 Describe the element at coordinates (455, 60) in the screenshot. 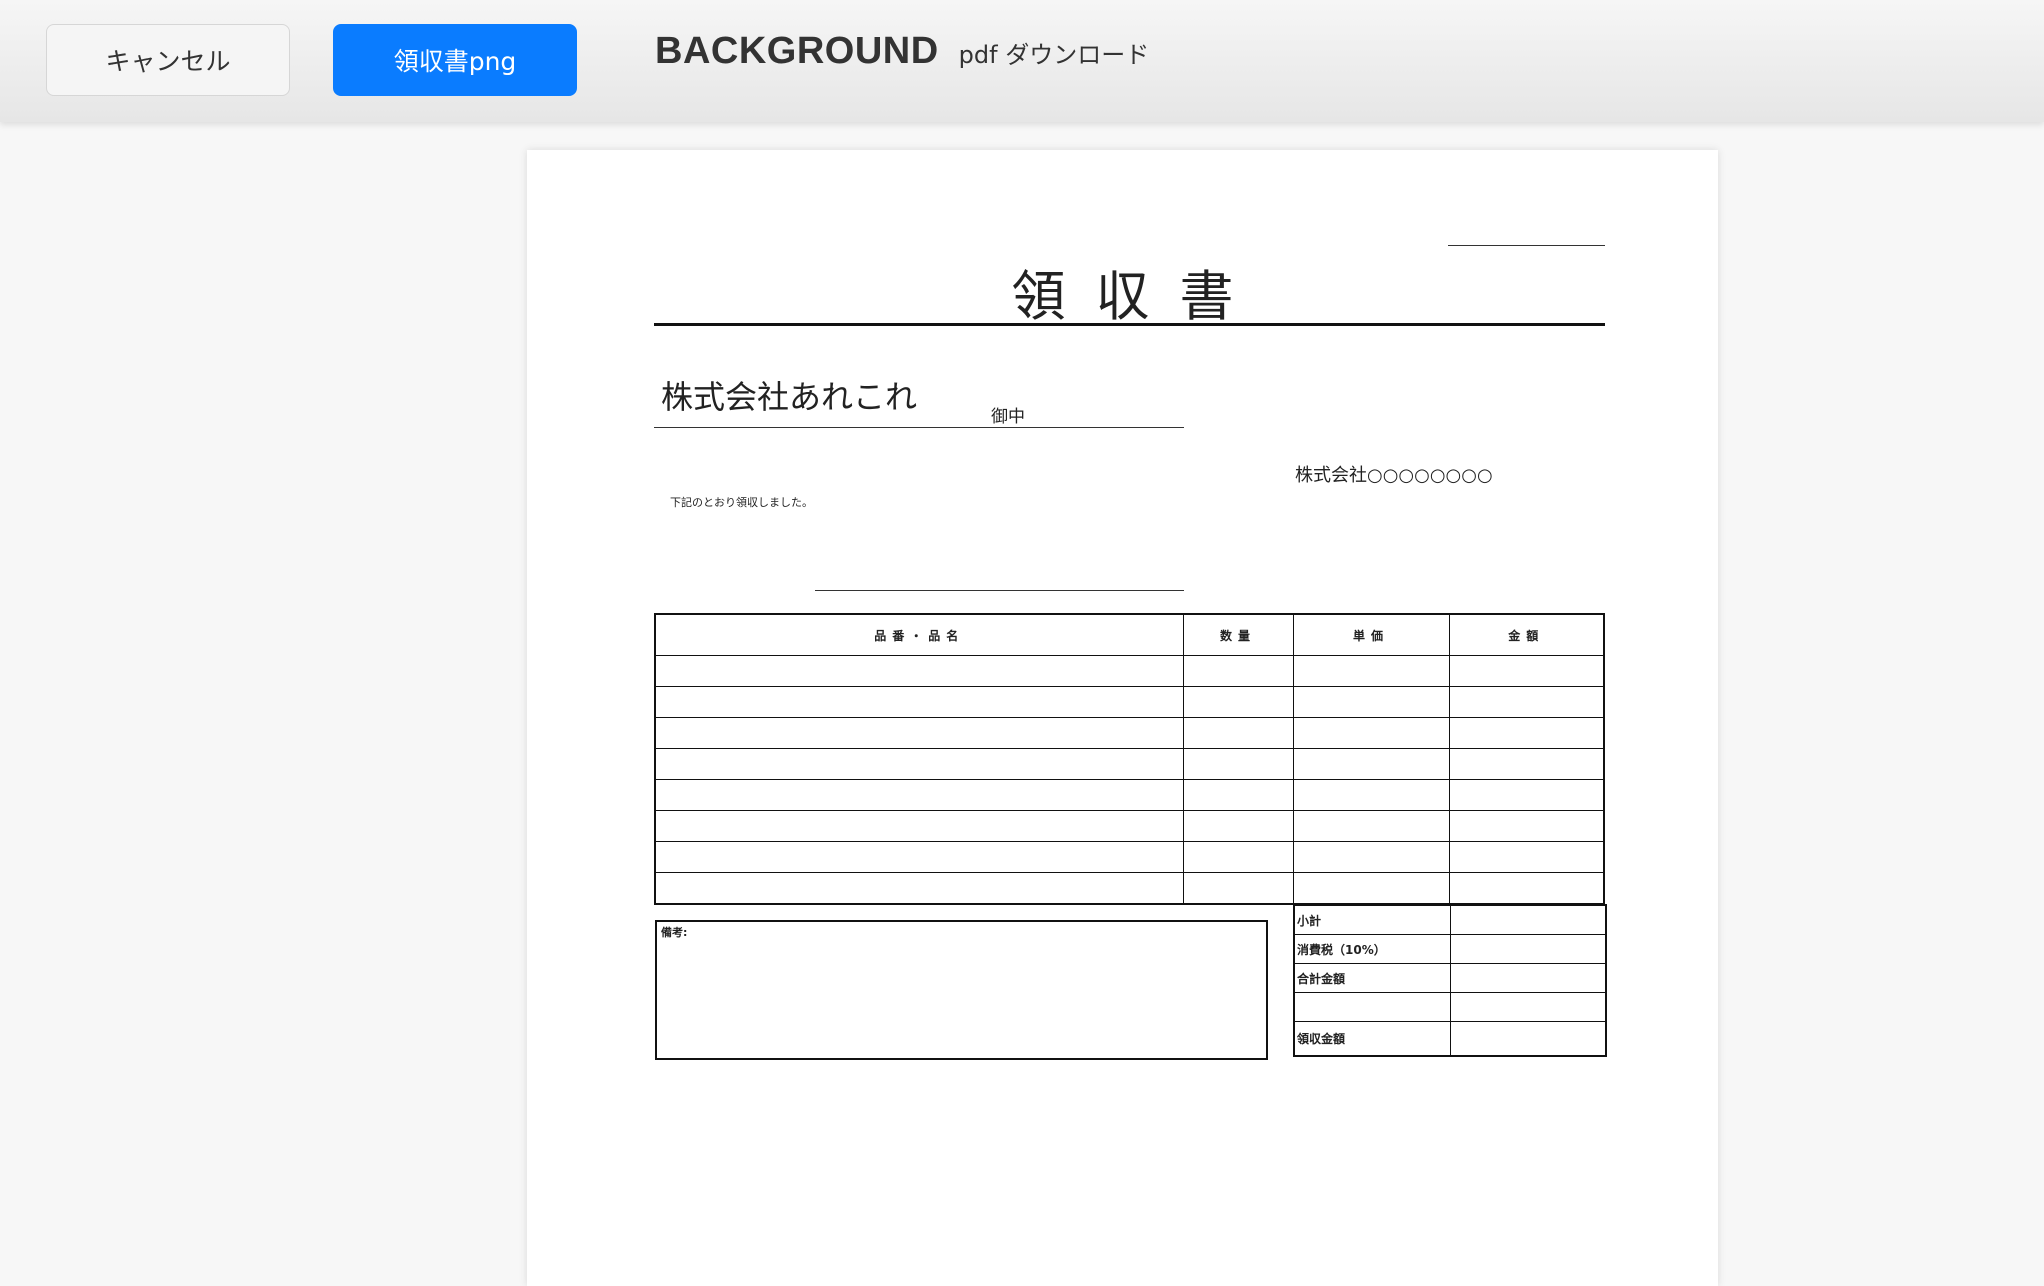

I see `download-png-button: 領収書png` at that location.